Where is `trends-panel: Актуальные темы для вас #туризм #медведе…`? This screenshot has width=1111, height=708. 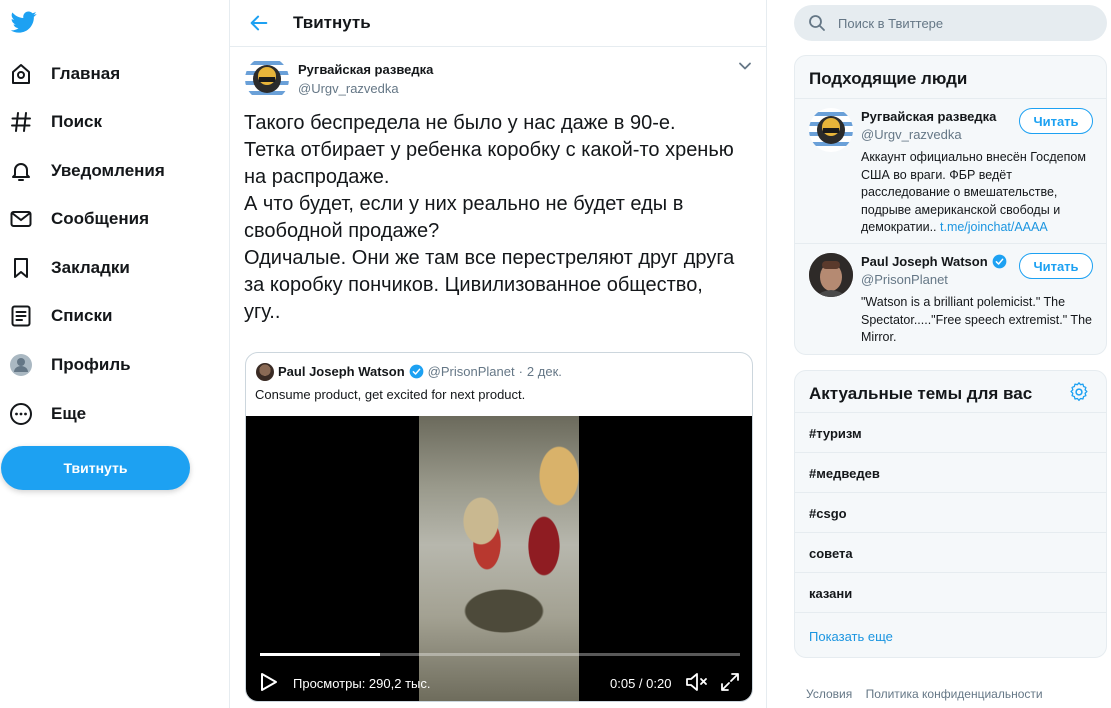
trends-panel: Актуальные темы для вас #туризм #медведе… is located at coordinates (950, 514).